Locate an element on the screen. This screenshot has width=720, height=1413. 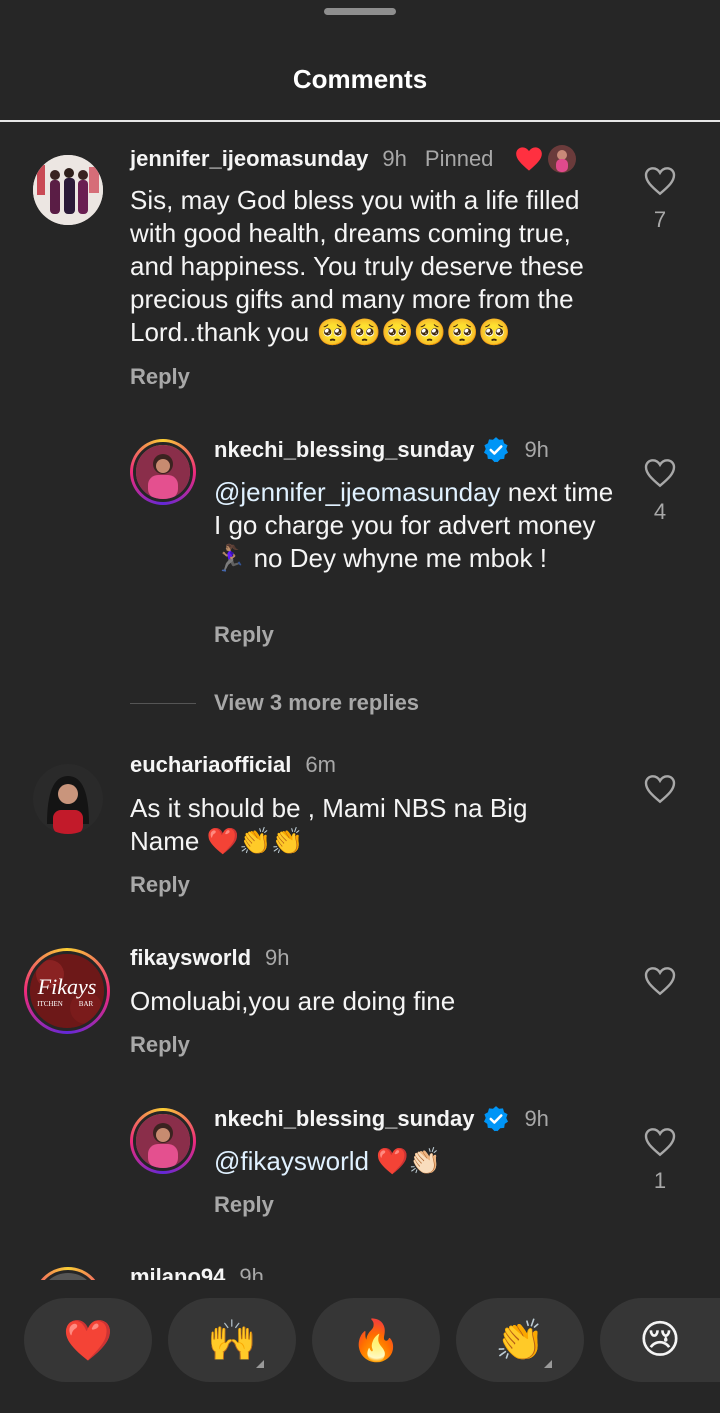
fire-emoji-icon: 🔥 is located at coordinates (376, 1340).